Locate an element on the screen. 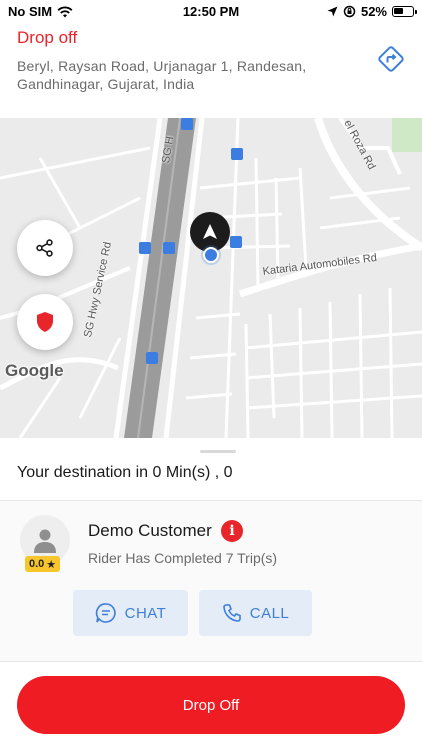  share-button is located at coordinates (45, 248).